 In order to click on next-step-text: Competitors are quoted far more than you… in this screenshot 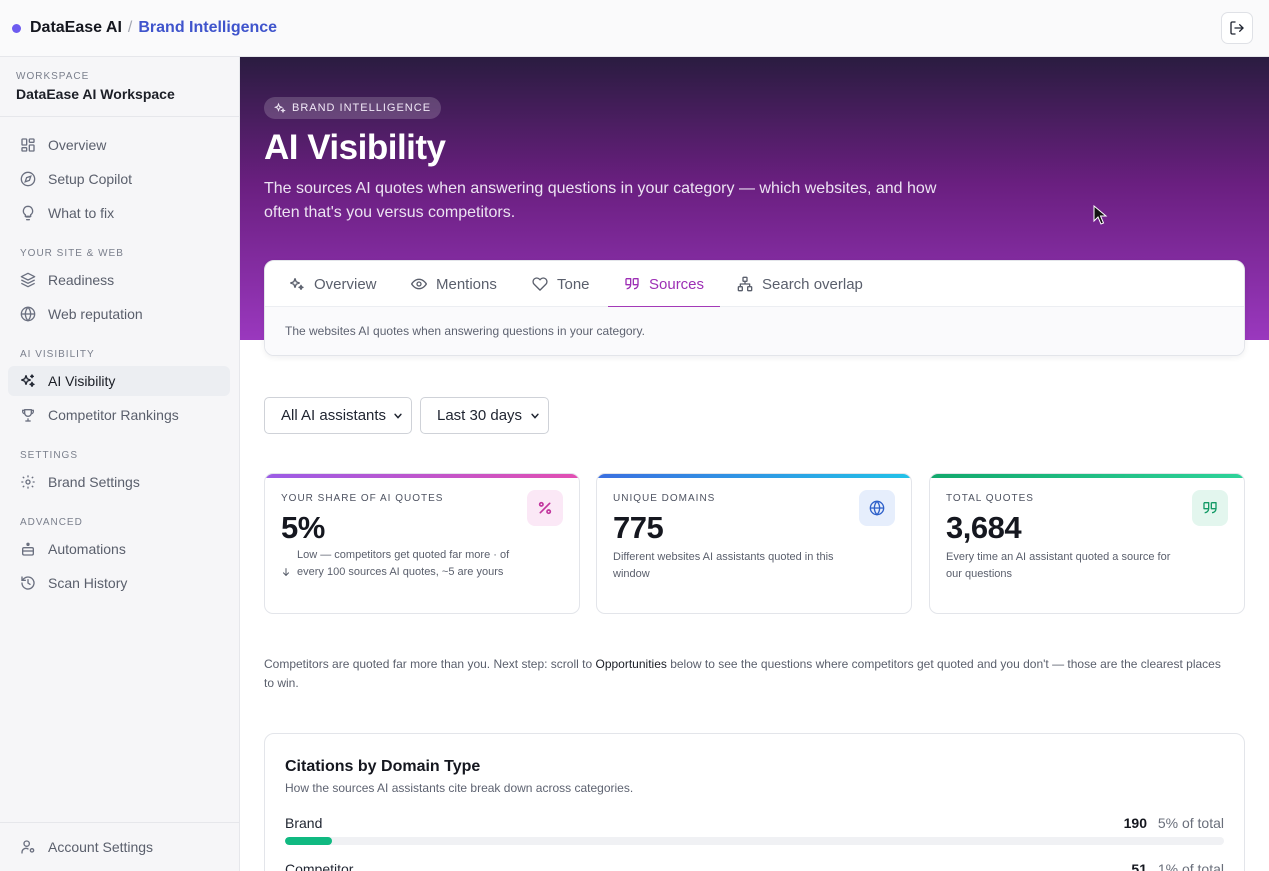, I will do `click(430, 664)`.